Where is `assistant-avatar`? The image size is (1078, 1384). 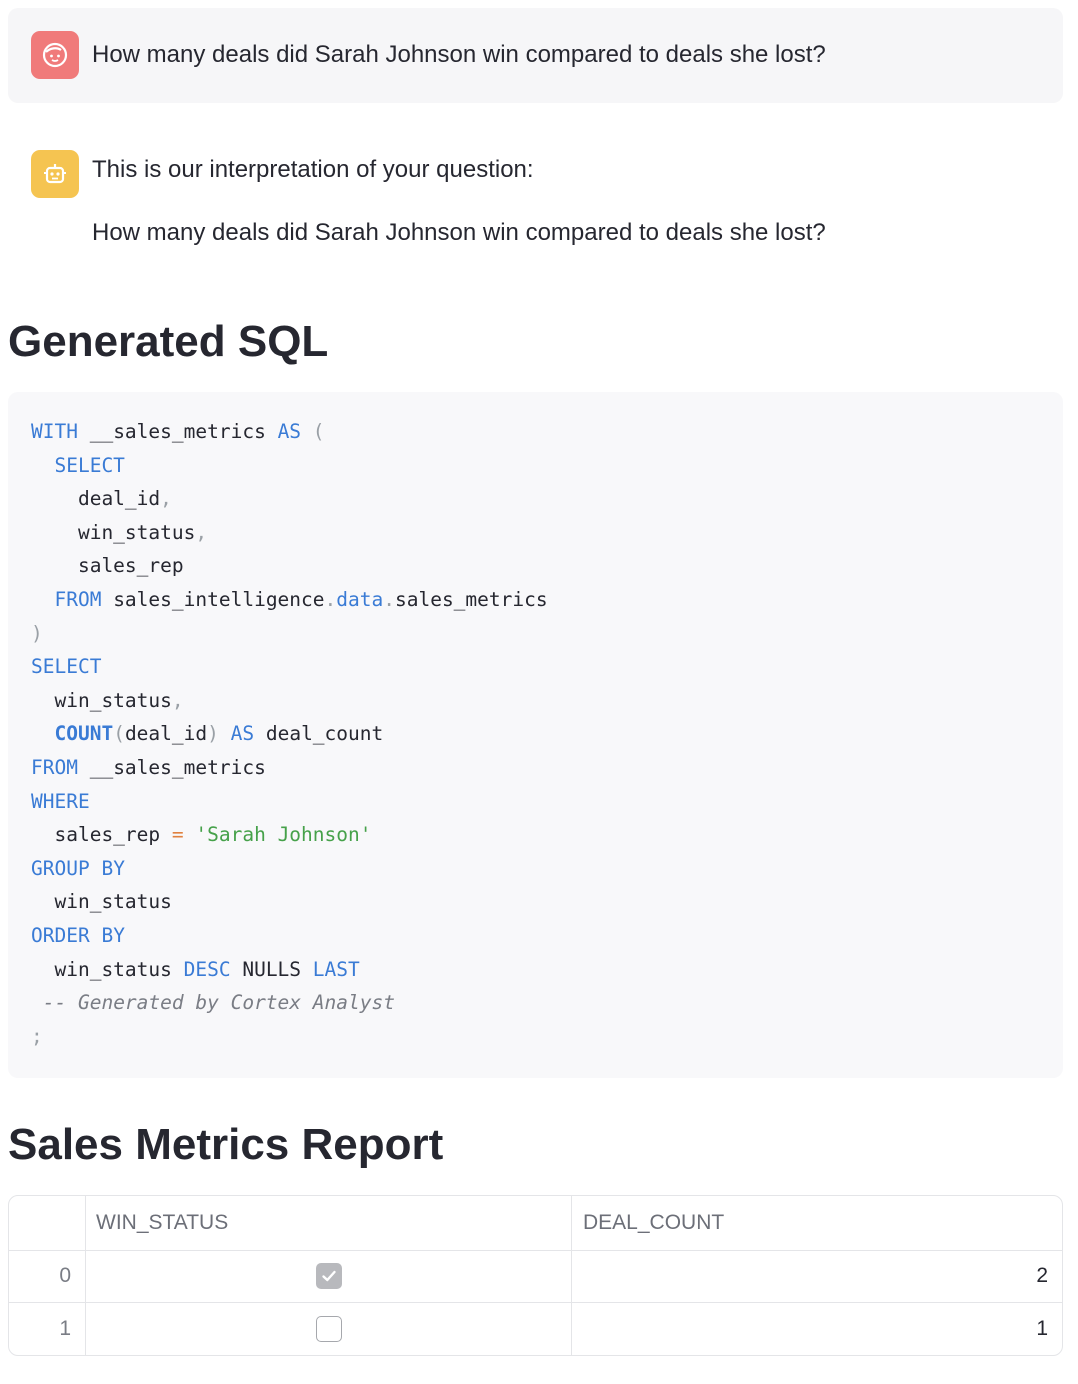
assistant-avatar is located at coordinates (55, 174).